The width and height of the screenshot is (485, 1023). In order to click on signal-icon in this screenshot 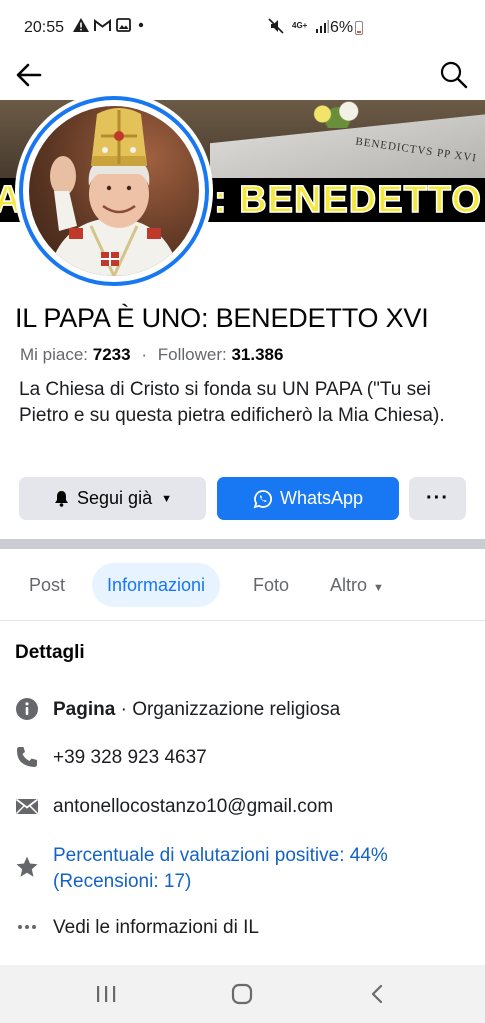, I will do `click(323, 26)`.